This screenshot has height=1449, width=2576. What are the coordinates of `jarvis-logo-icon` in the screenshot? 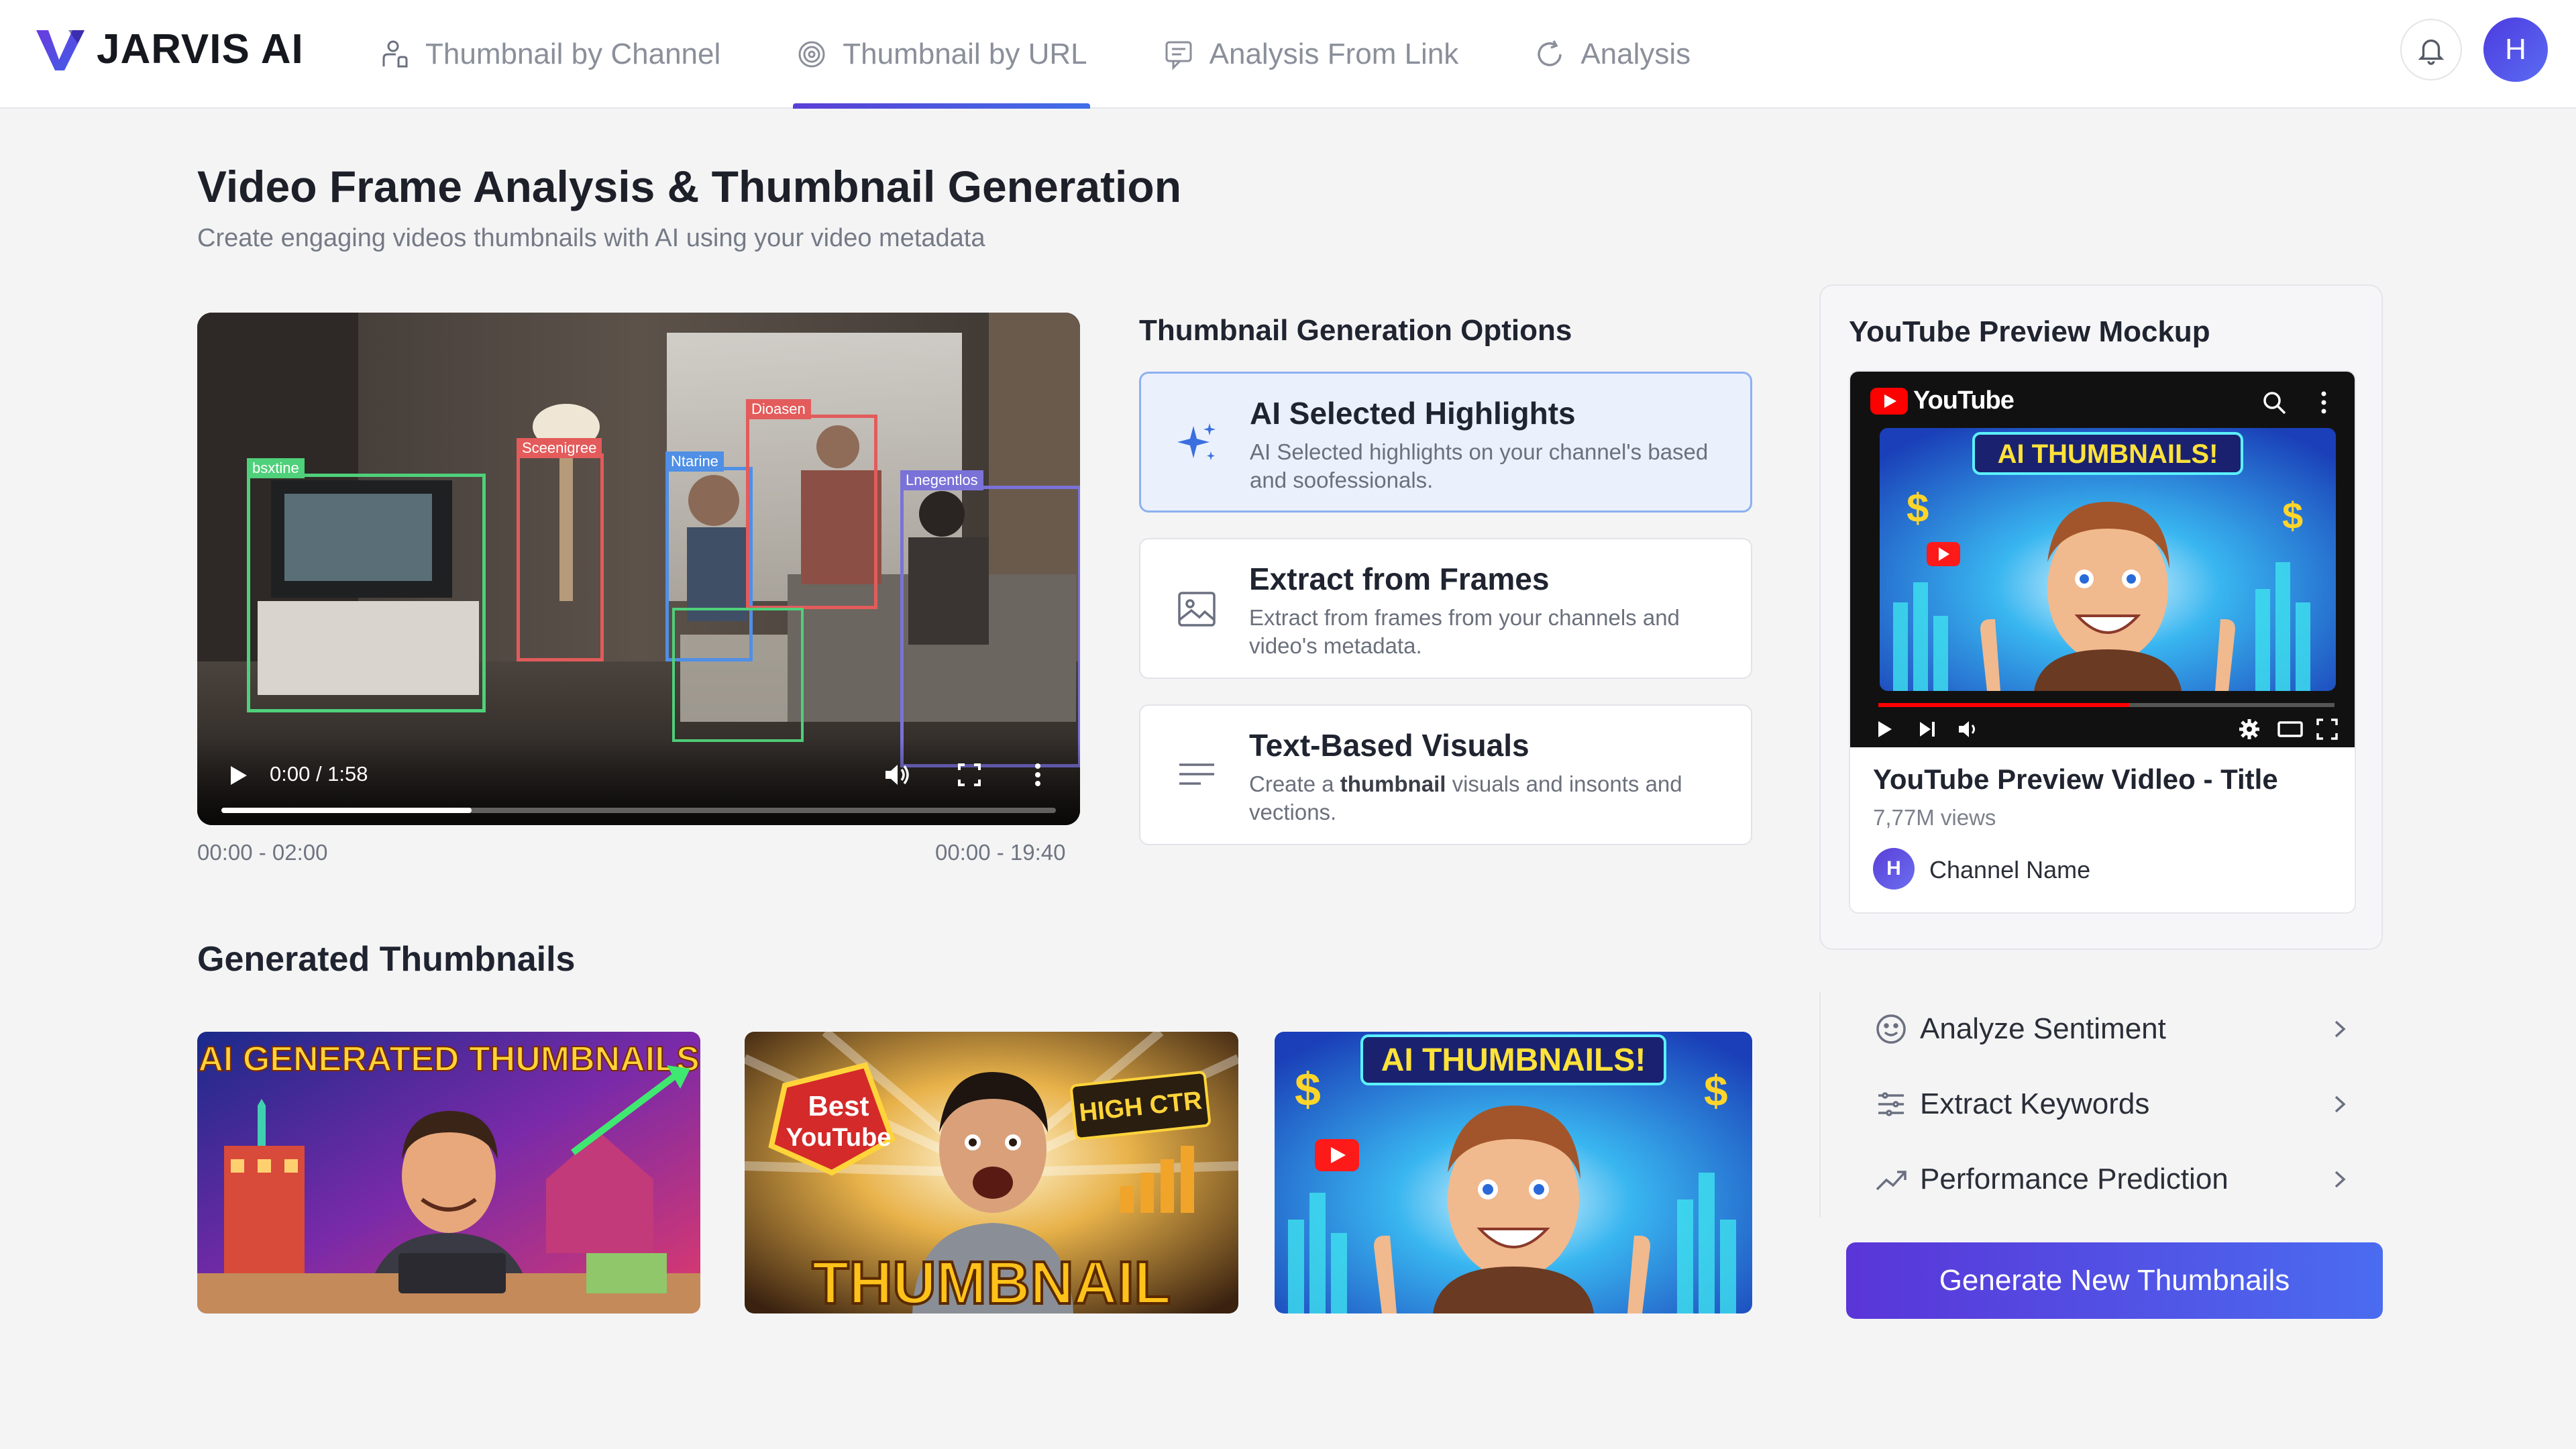 It's located at (60, 50).